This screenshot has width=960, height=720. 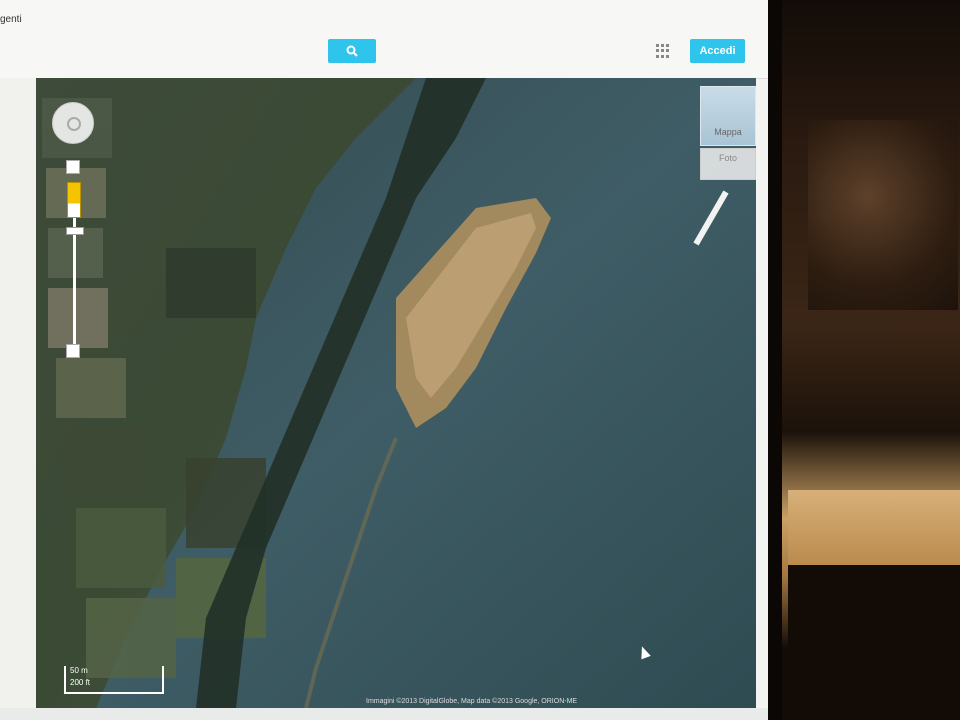 I want to click on street-view-pegman-icon, so click(x=74, y=200).